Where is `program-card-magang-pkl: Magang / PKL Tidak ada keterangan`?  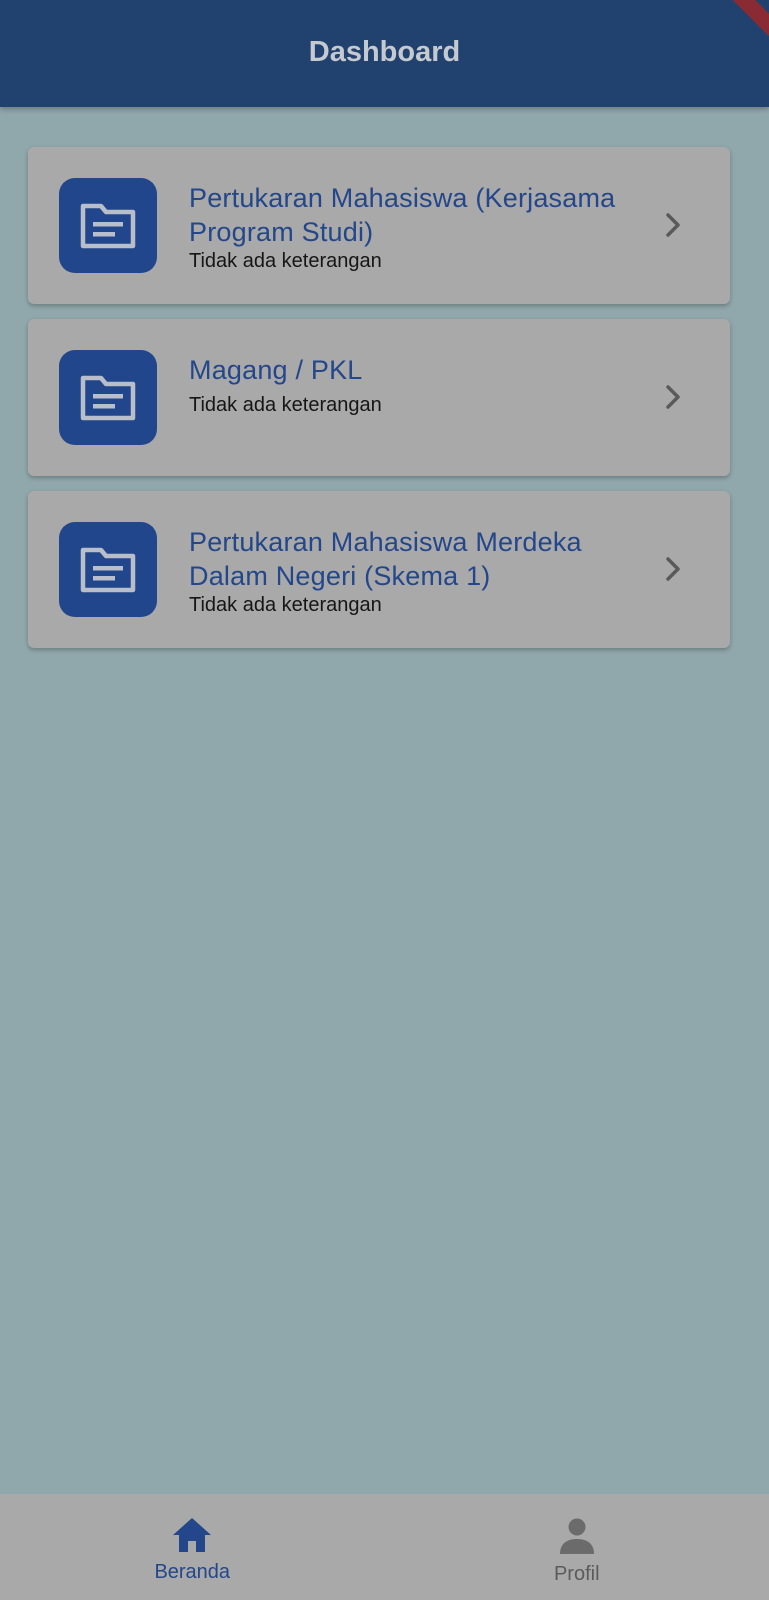 program-card-magang-pkl: Magang / PKL Tidak ada keterangan is located at coordinates (379, 397).